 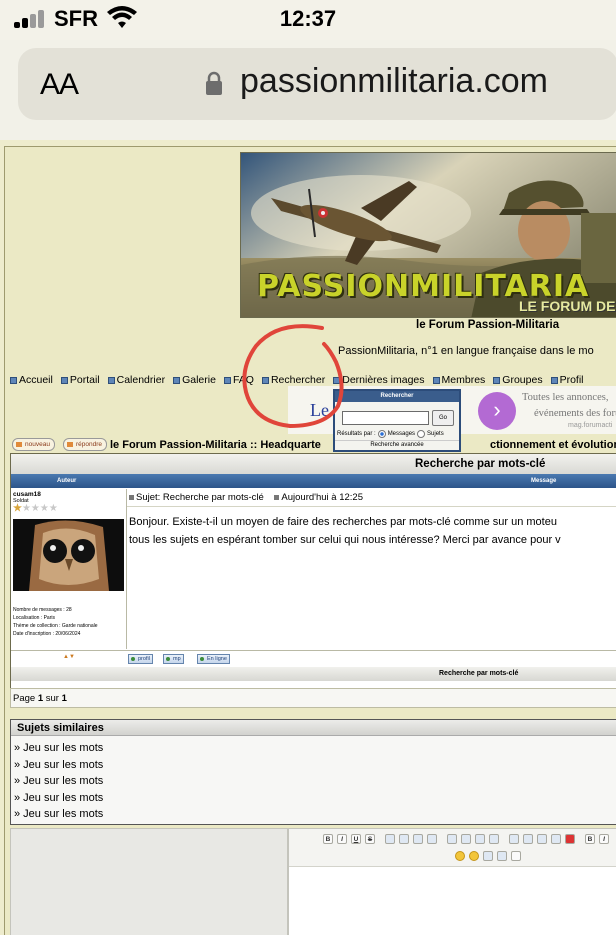 I want to click on link-icon, so click(x=542, y=839).